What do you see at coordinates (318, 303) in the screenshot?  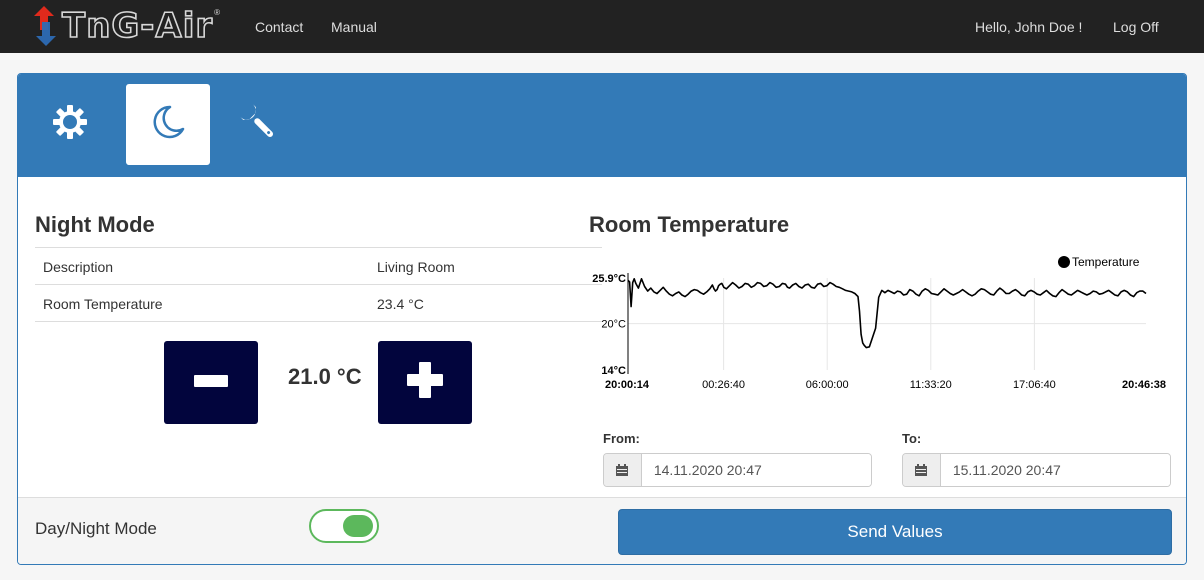 I see `table-row: Room Temperature 23.4 °C` at bounding box center [318, 303].